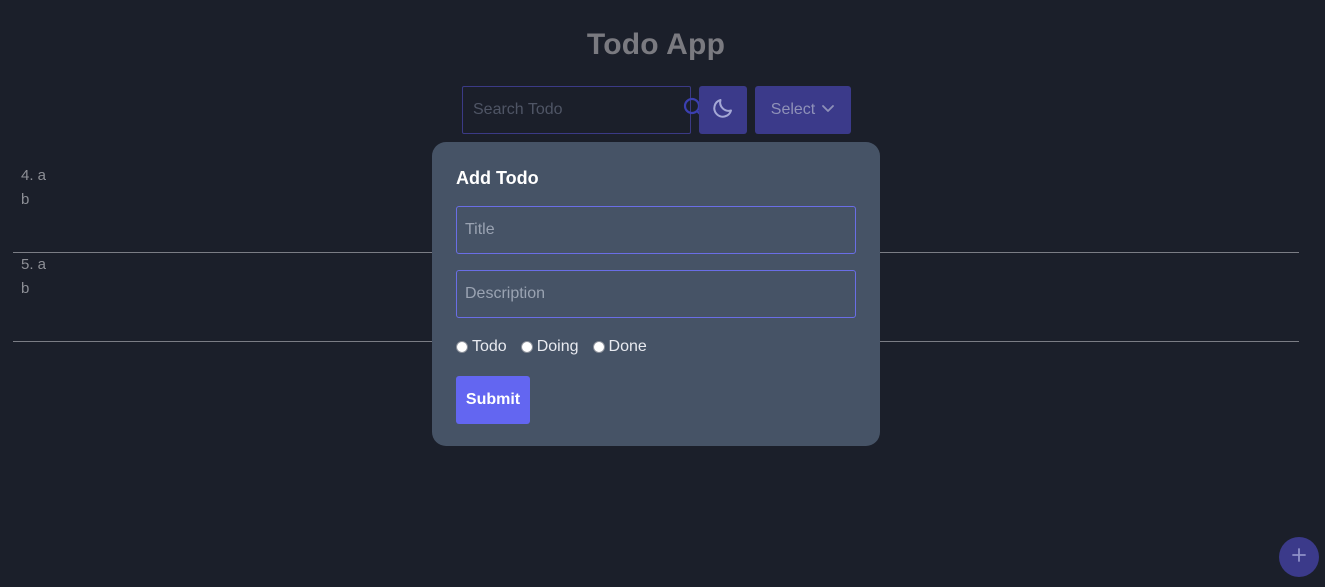 The width and height of the screenshot is (1325, 587). I want to click on modal-heading: Add Todo, so click(497, 178).